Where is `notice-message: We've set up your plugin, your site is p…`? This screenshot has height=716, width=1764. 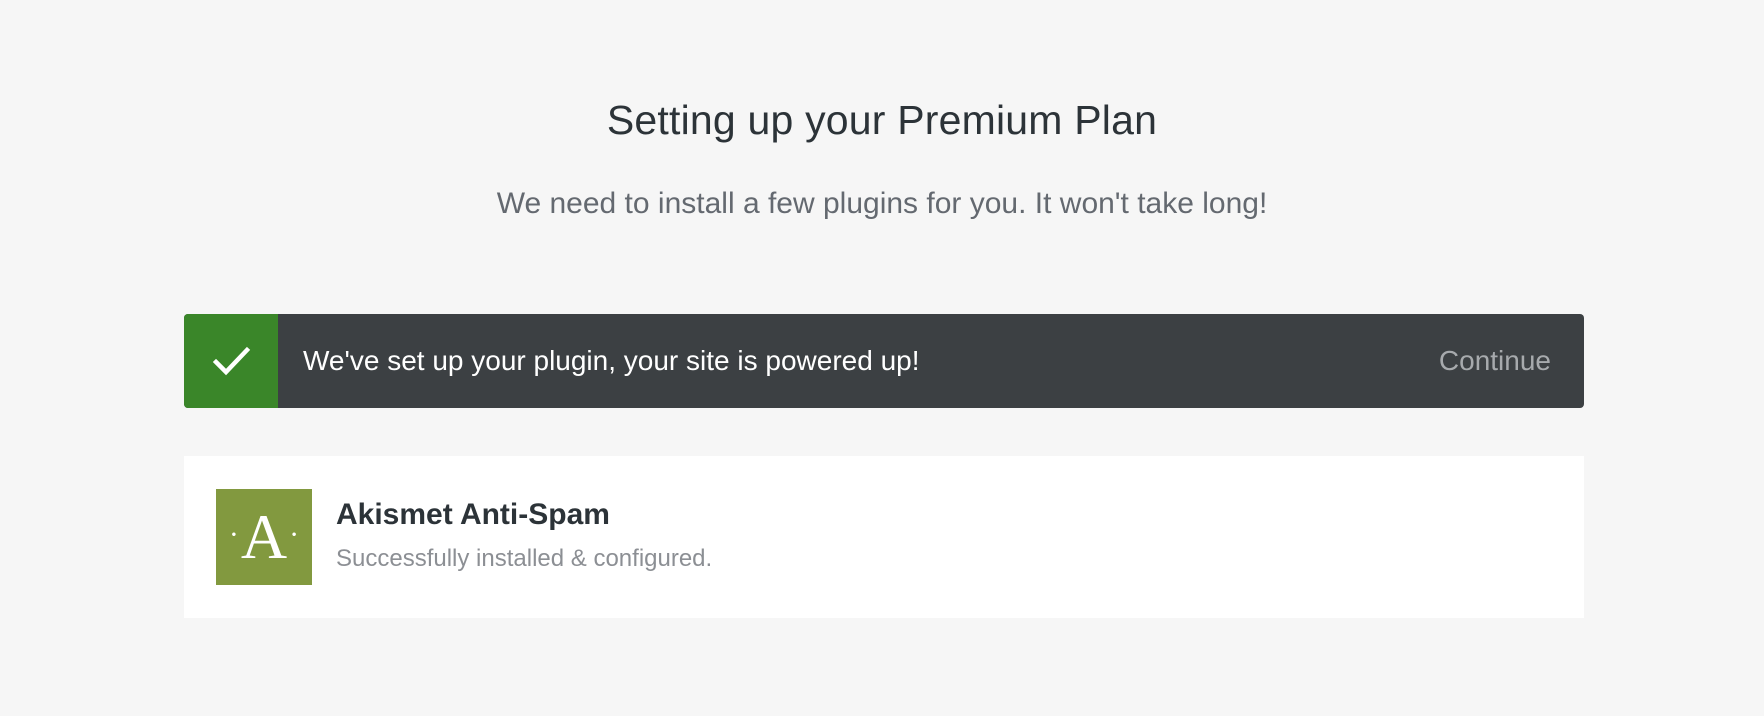
notice-message: We've set up your plugin, your site is p… is located at coordinates (611, 360).